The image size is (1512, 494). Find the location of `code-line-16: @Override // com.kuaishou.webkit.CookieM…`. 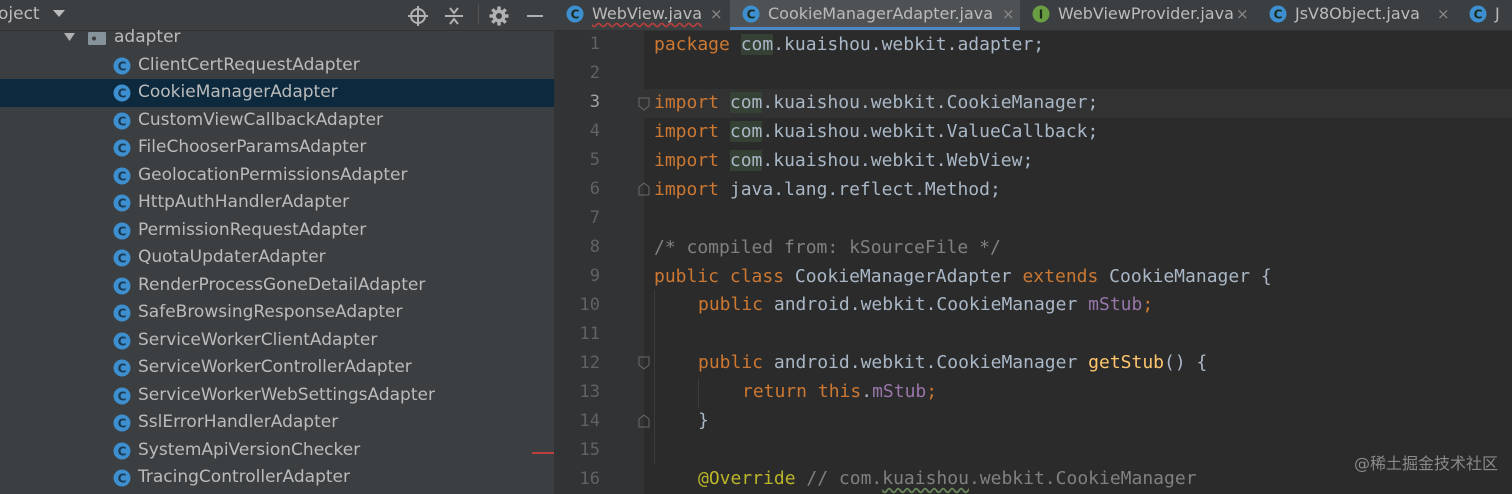

code-line-16: @Override // com.kuaishou.webkit.CookieM… is located at coordinates (947, 478).